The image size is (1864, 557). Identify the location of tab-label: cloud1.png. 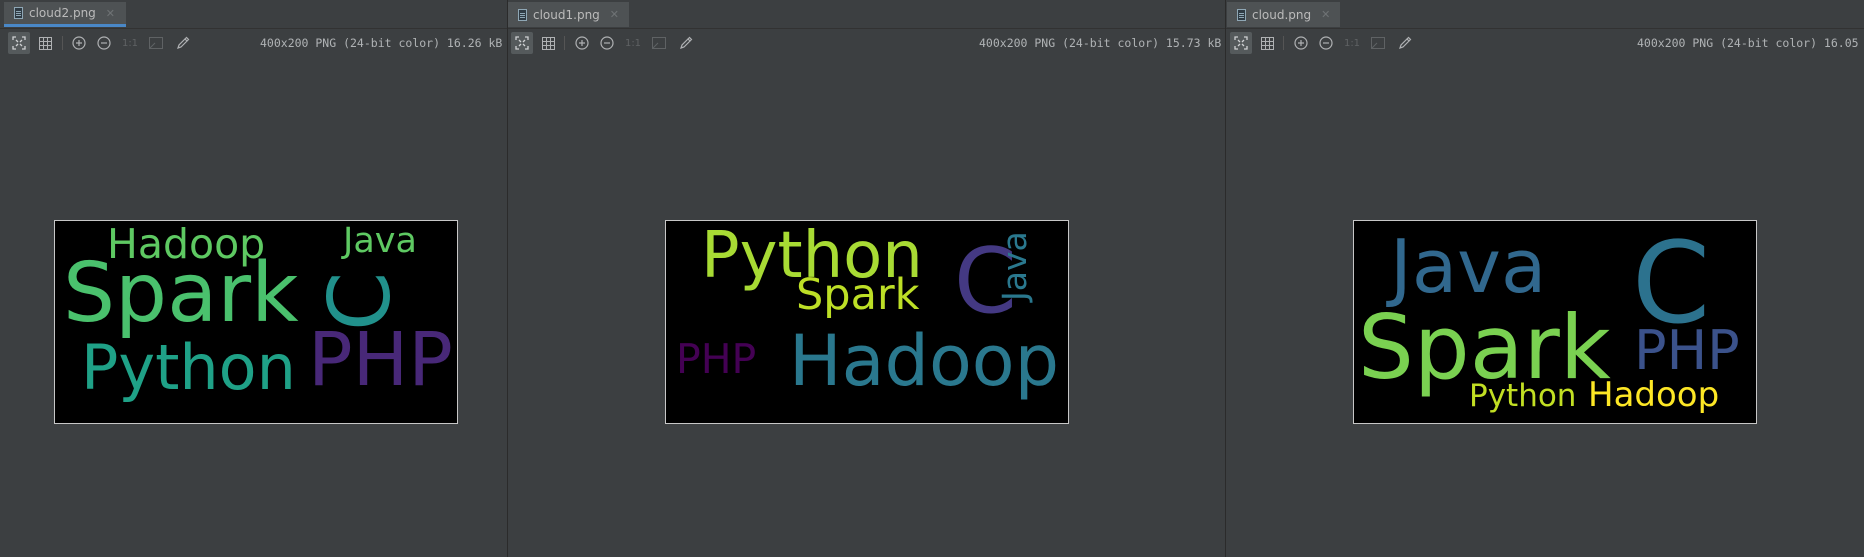
(566, 14).